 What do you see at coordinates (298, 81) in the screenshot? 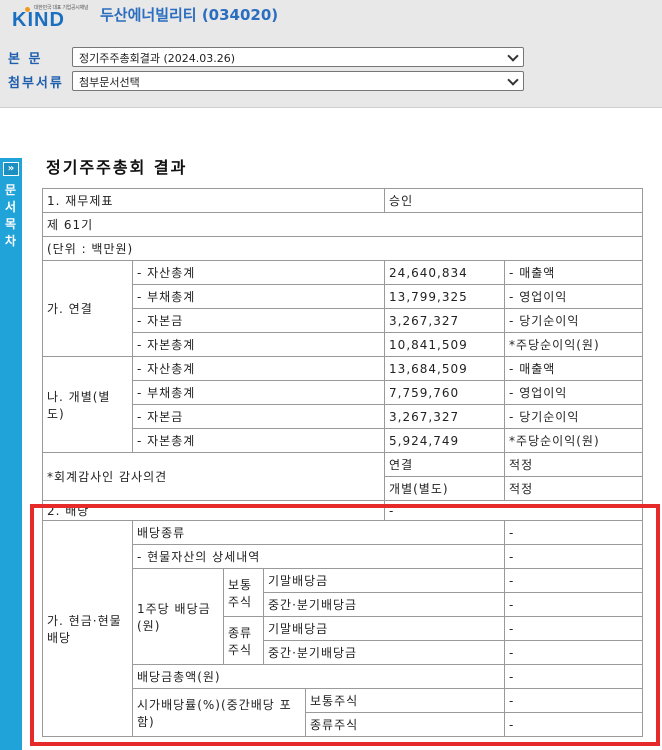
I see `attachment-select: 첨부문서선택` at bounding box center [298, 81].